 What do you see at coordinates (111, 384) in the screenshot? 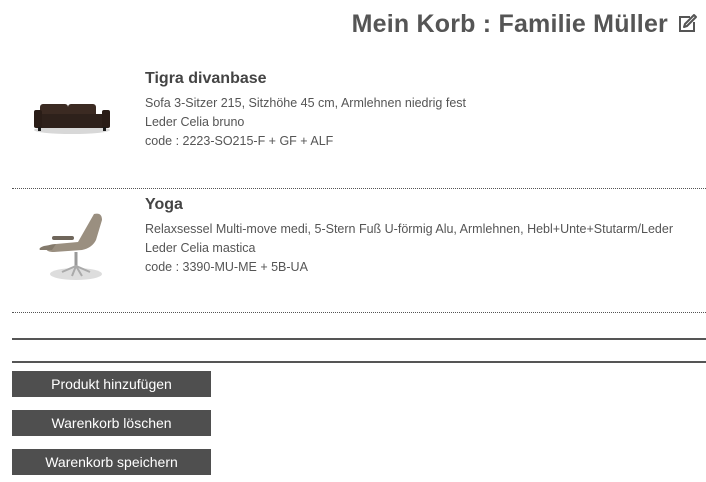
I see `add-product-button: Produkt hinzufügen` at bounding box center [111, 384].